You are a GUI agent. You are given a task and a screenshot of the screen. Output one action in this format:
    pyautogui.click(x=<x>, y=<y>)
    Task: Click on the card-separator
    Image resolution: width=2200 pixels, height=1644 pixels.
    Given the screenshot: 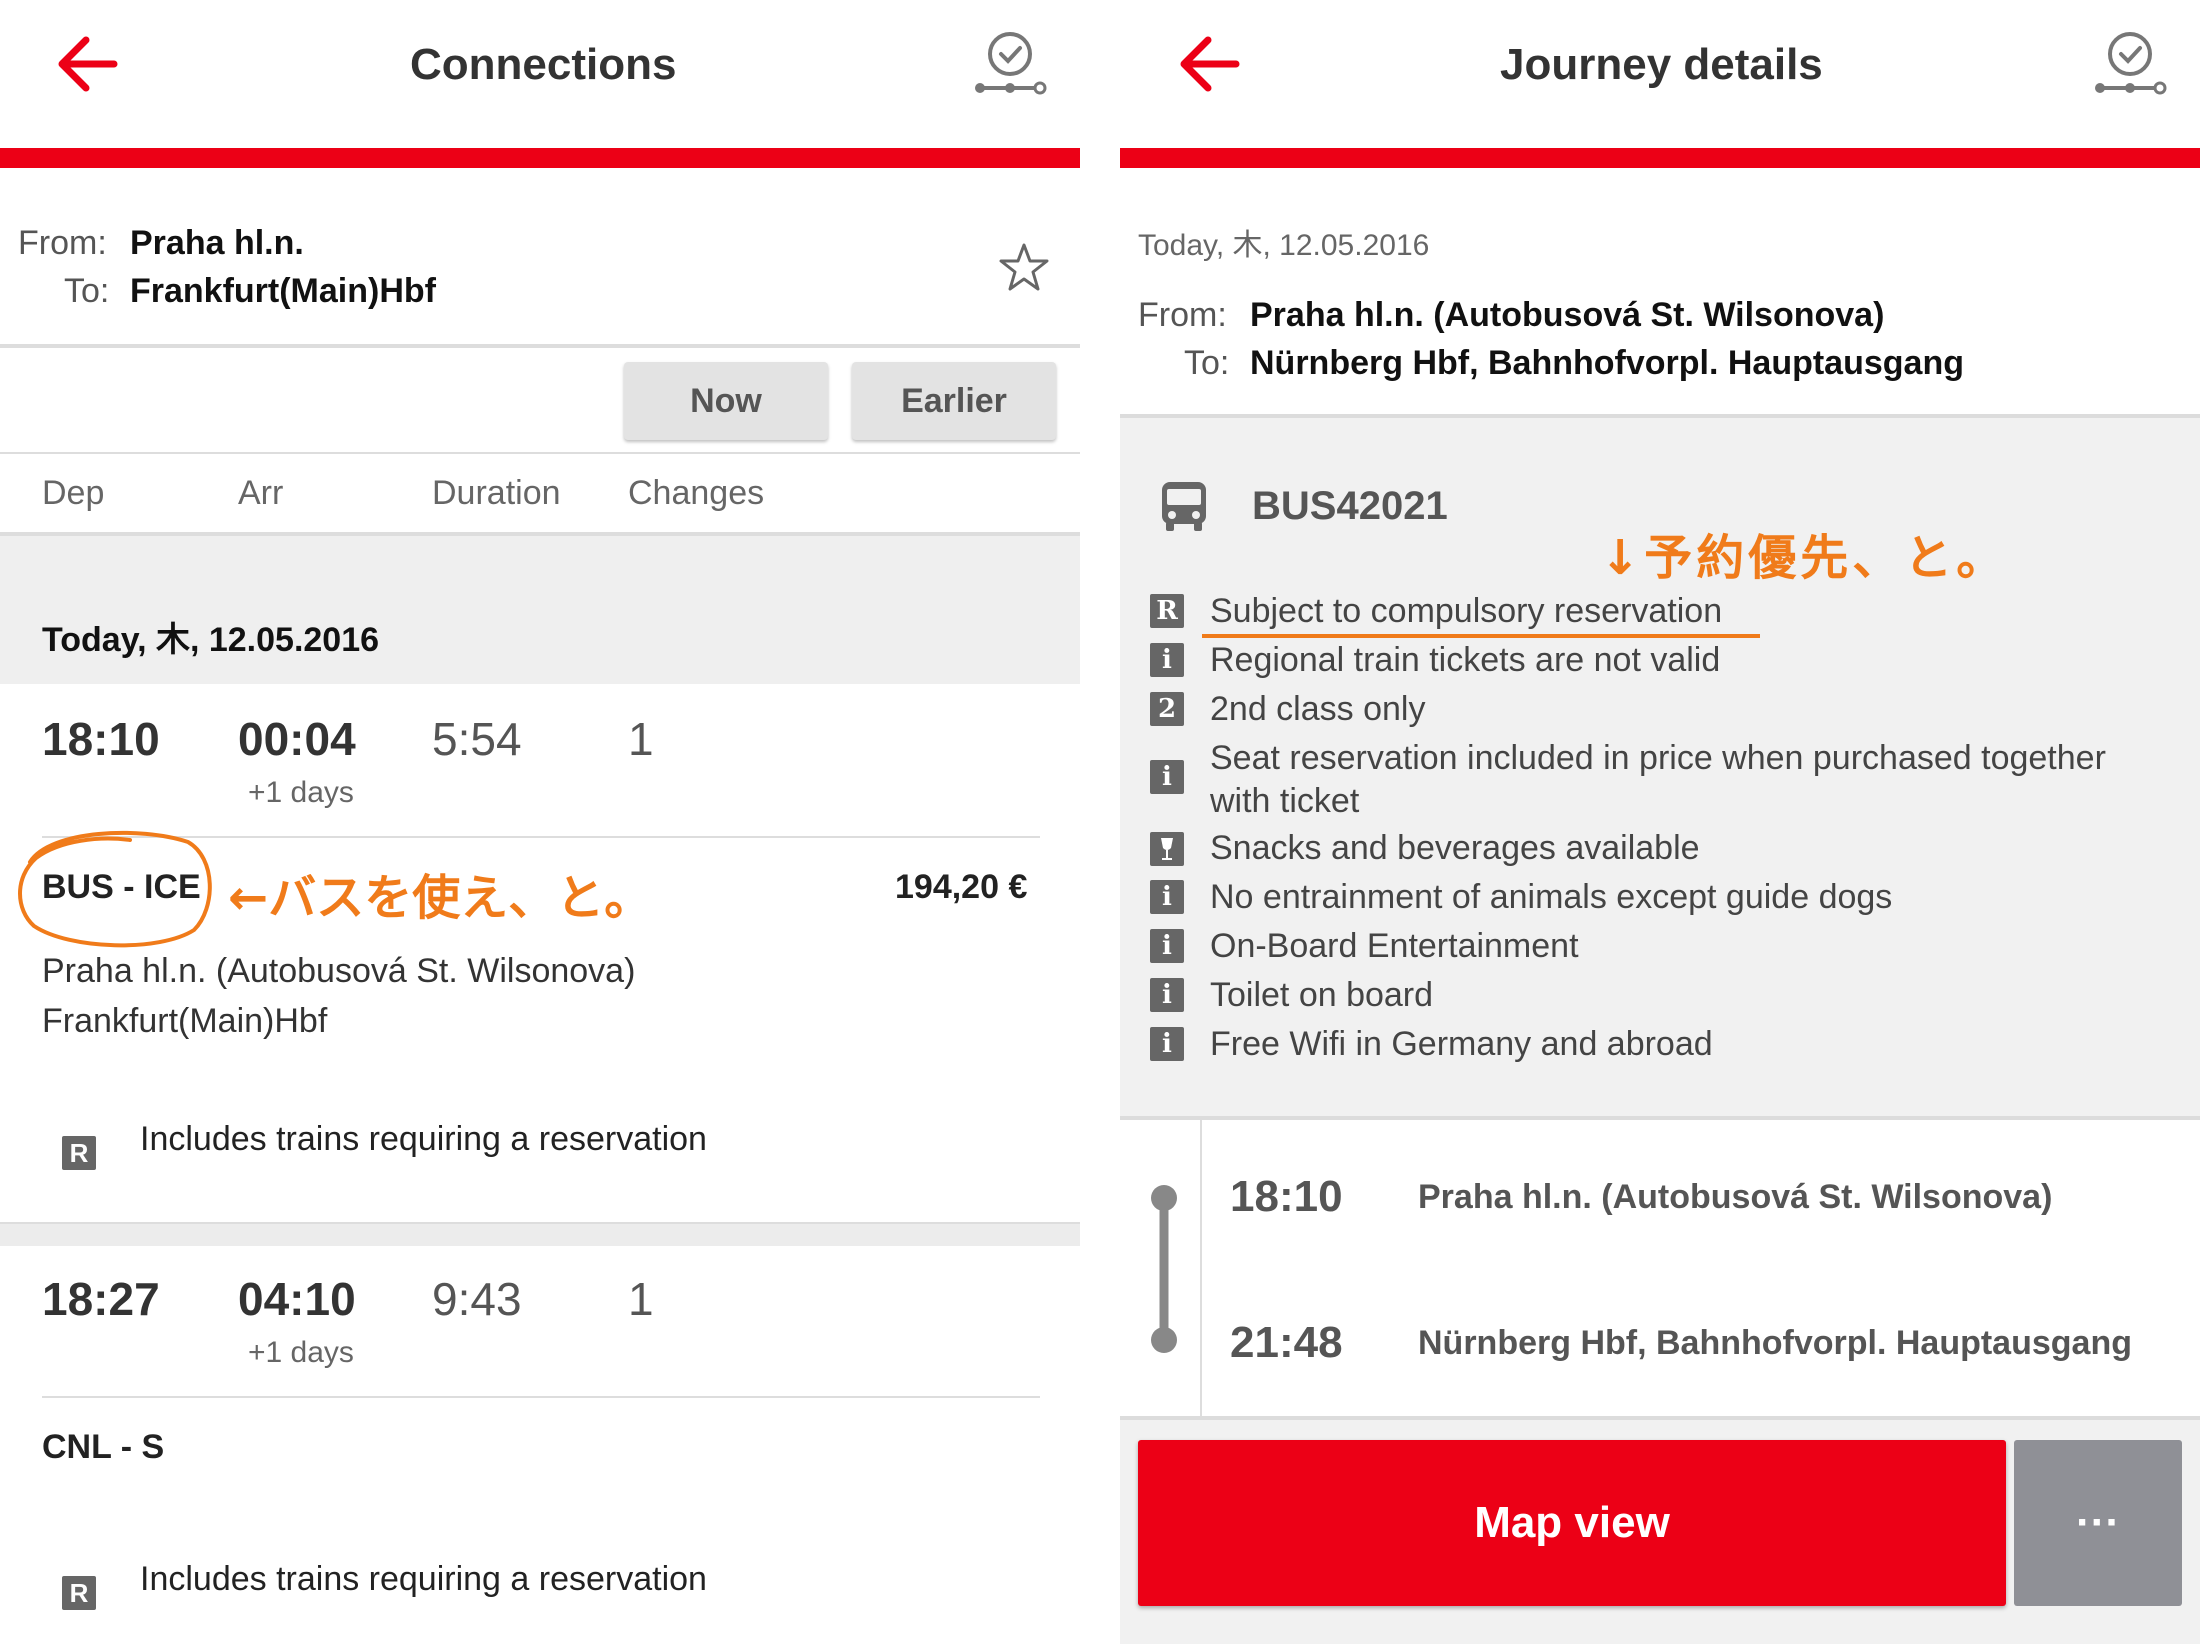 What is the action you would take?
    pyautogui.click(x=540, y=1235)
    